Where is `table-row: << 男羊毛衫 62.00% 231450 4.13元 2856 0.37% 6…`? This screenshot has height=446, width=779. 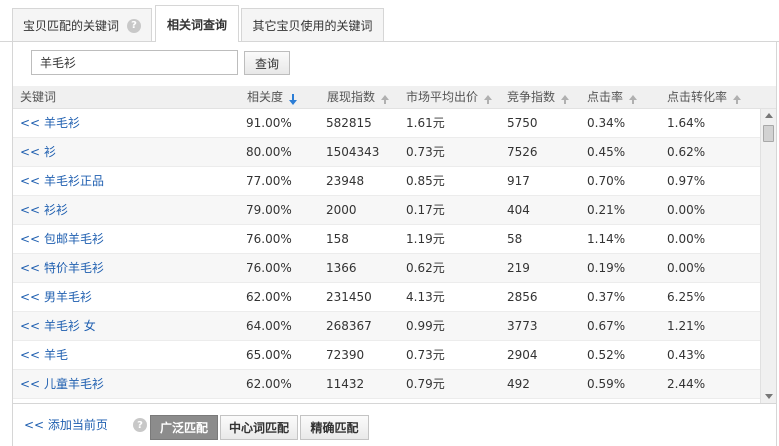 table-row: << 男羊毛衫 62.00% 231450 4.13元 2856 0.37% 6… is located at coordinates (386, 297).